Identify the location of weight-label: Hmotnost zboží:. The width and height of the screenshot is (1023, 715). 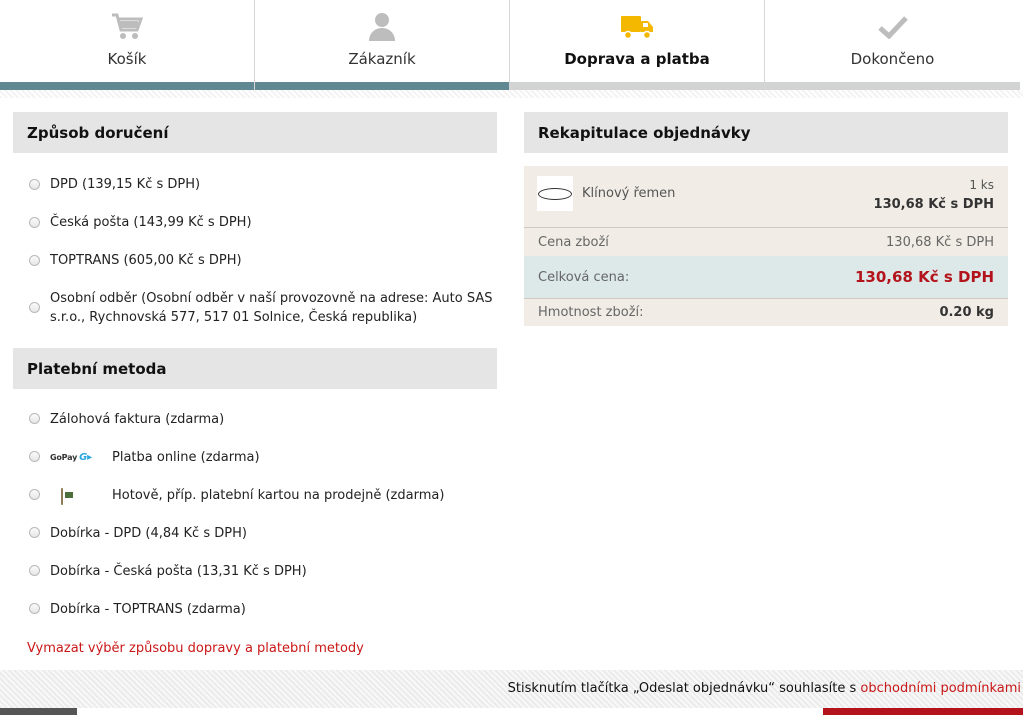
(591, 312).